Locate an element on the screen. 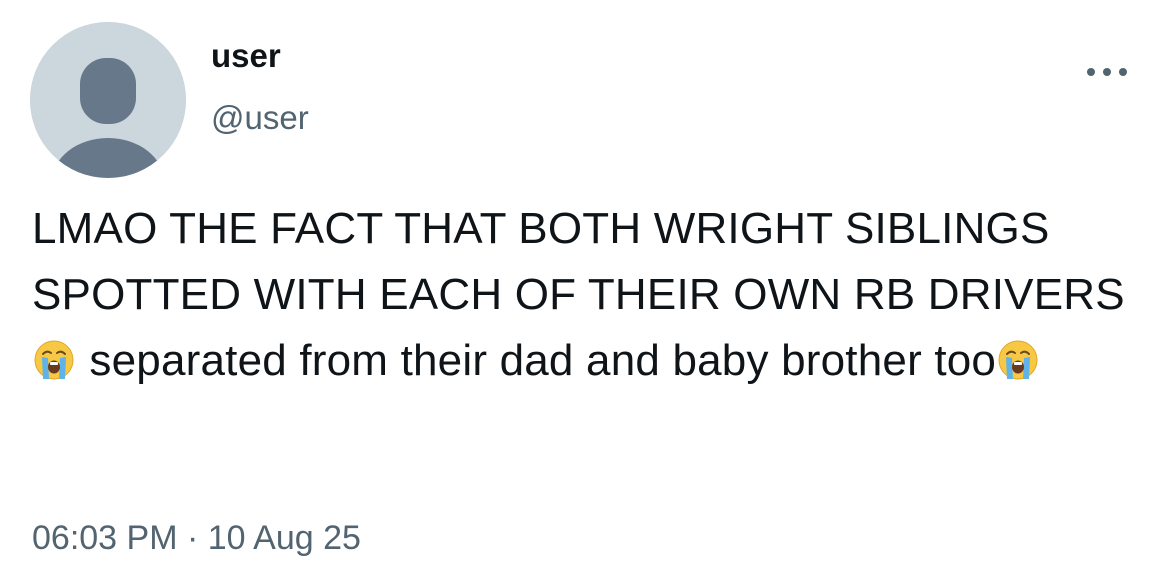 Image resolution: width=1170 pixels, height=582 pixels. user-handle: @user is located at coordinates (260, 118).